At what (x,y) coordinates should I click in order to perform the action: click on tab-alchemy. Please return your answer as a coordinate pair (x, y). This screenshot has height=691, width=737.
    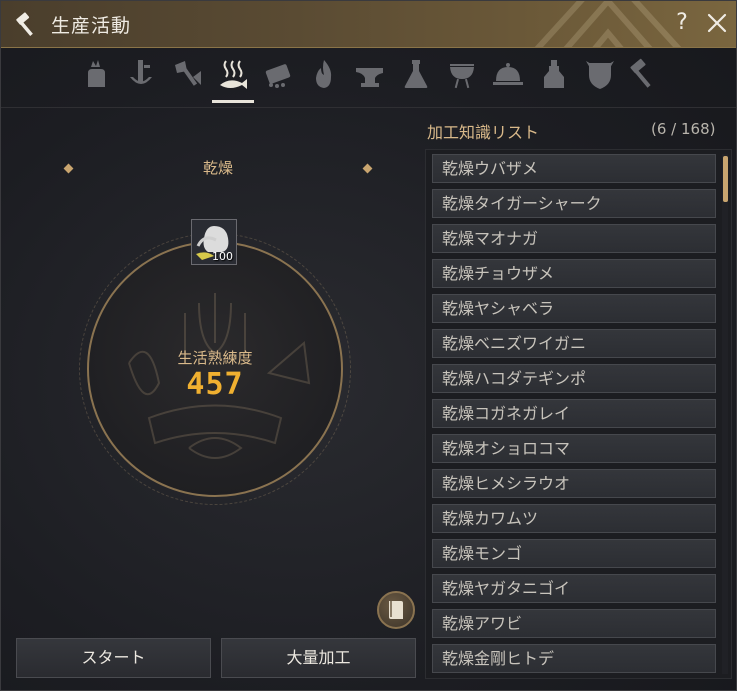
    Looking at the image, I should click on (416, 77).